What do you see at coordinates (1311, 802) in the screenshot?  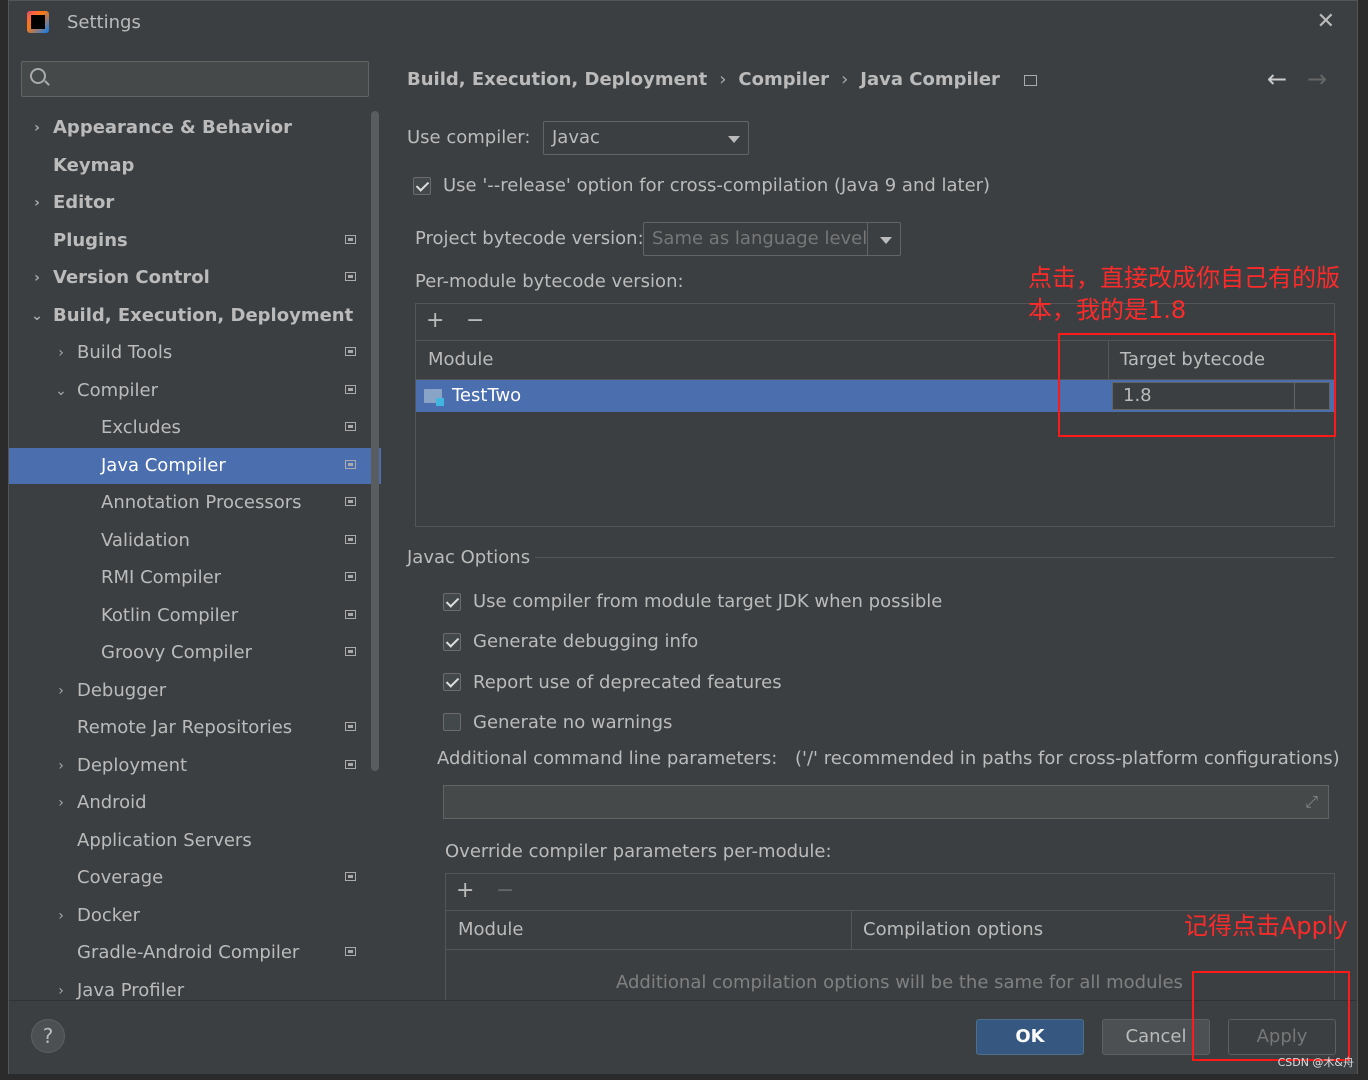 I see `expand-icon: ⤢` at bounding box center [1311, 802].